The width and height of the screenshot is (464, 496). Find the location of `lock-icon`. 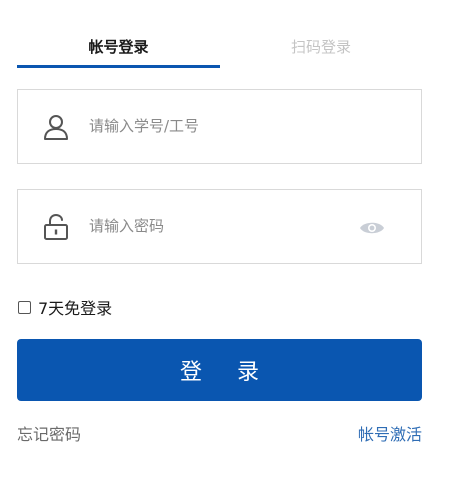

lock-icon is located at coordinates (56, 226).